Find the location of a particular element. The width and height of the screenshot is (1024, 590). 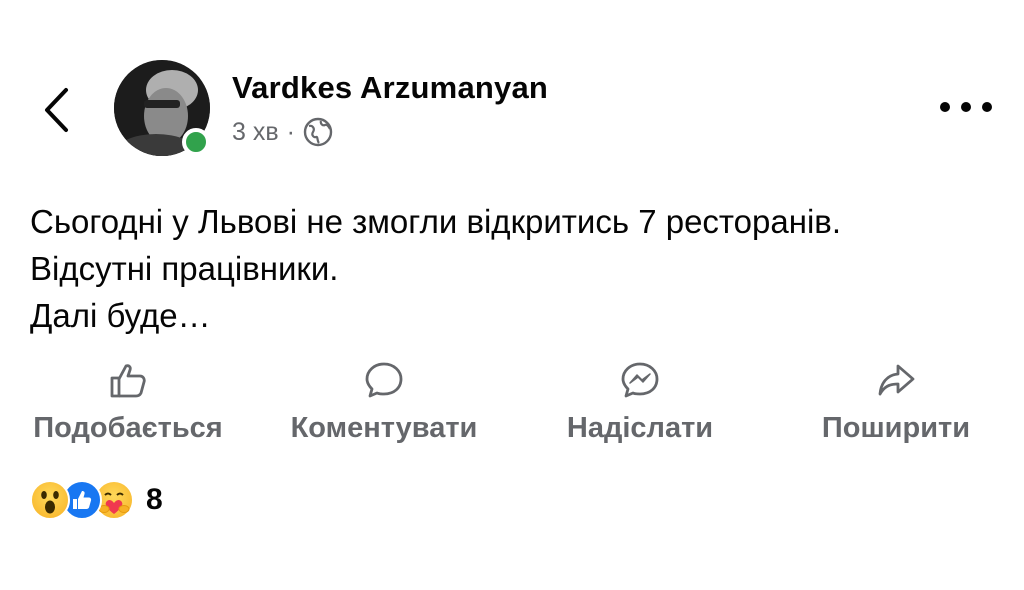

more-options-button is located at coordinates (966, 107).